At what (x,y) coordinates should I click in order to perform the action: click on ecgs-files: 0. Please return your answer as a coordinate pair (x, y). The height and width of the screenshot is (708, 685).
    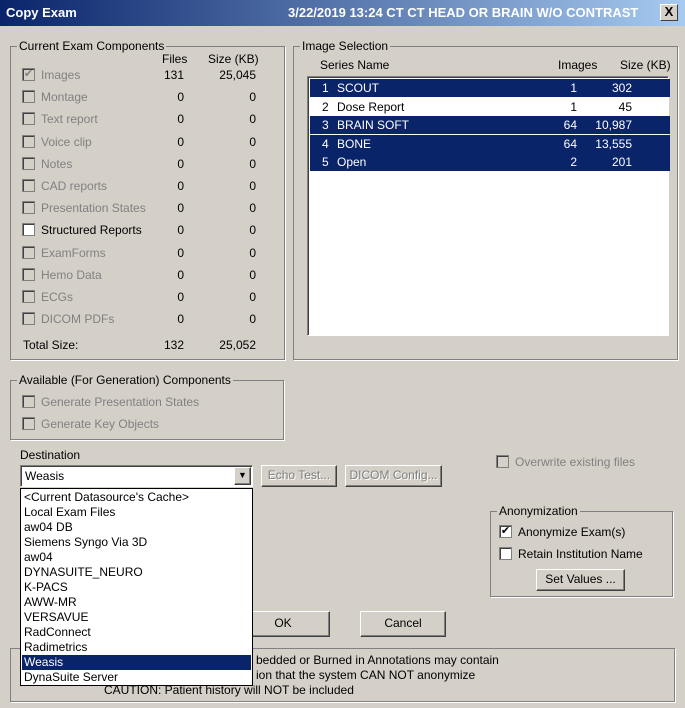
    Looking at the image, I should click on (180, 297).